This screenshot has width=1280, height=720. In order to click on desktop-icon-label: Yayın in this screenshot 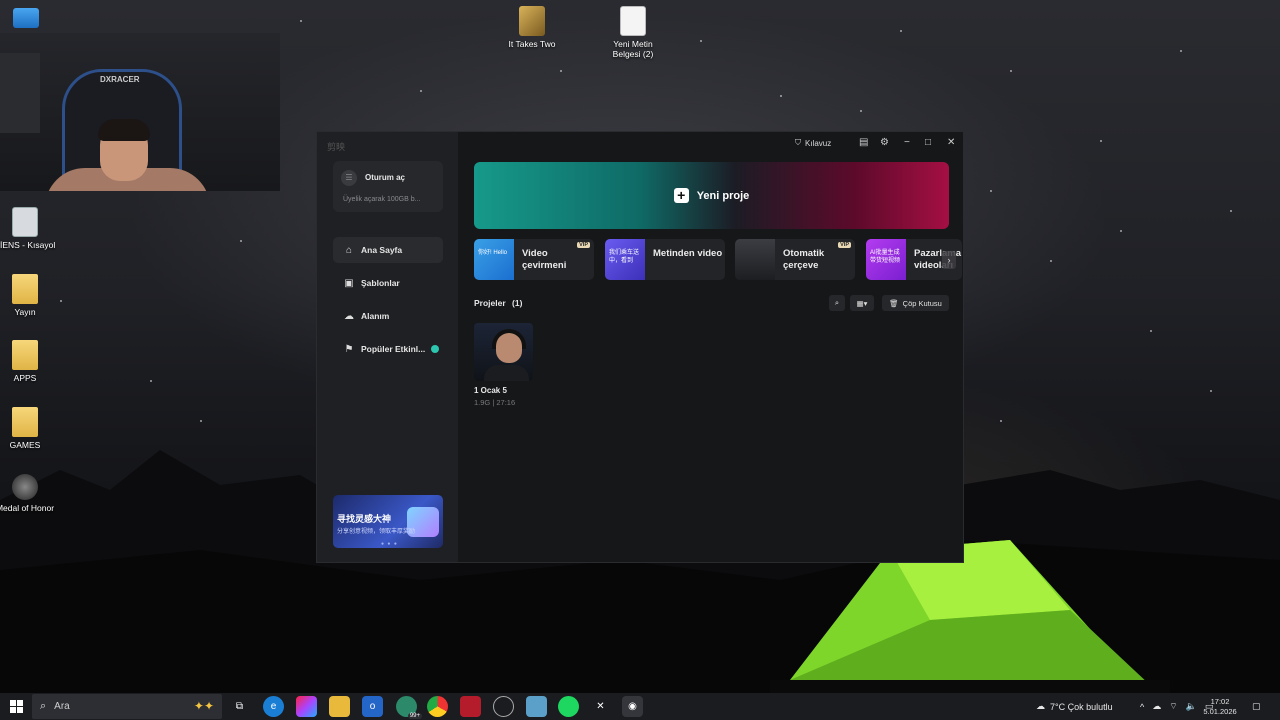, I will do `click(25, 312)`.